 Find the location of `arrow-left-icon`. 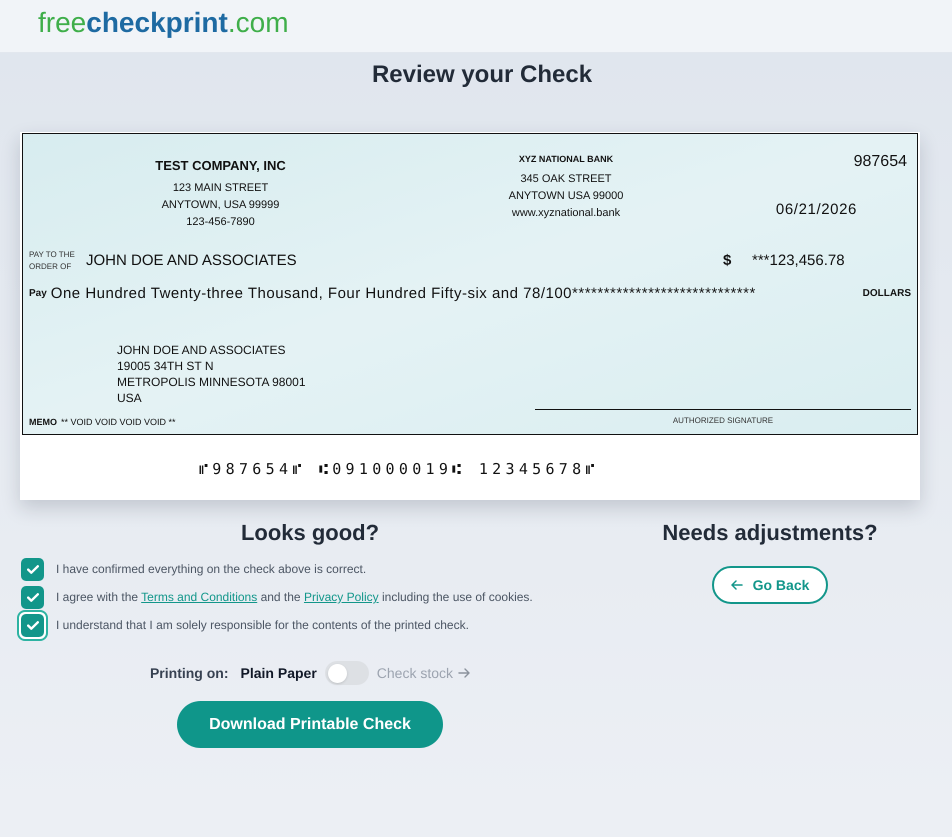

arrow-left-icon is located at coordinates (736, 585).